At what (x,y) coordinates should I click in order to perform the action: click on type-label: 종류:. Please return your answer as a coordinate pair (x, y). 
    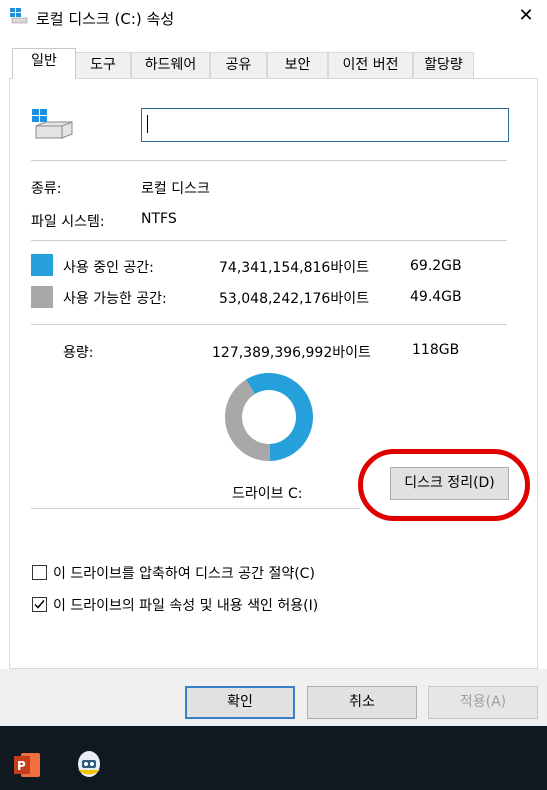
    Looking at the image, I should click on (46, 189).